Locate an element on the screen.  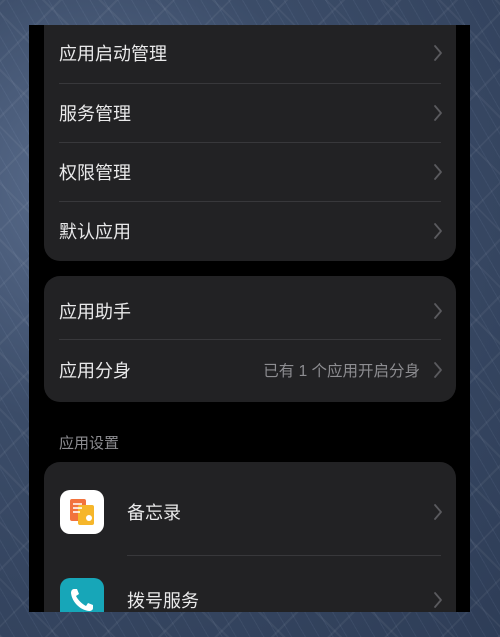
section-title: 应用设置 is located at coordinates (89, 443).